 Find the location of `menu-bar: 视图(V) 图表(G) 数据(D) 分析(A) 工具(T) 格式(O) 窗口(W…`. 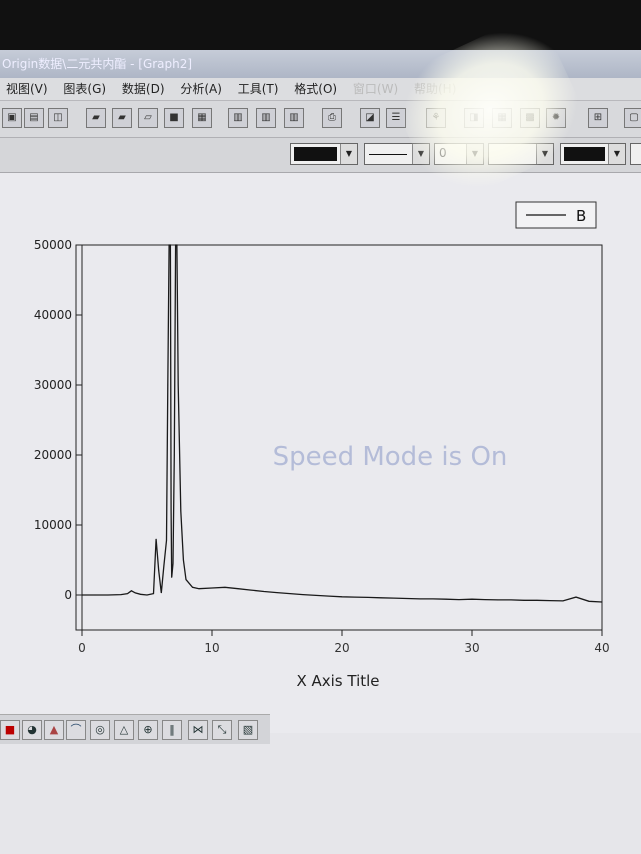

menu-bar: 视图(V) 图表(G) 数据(D) 分析(A) 工具(T) 格式(O) 窗口(W… is located at coordinates (320, 89).